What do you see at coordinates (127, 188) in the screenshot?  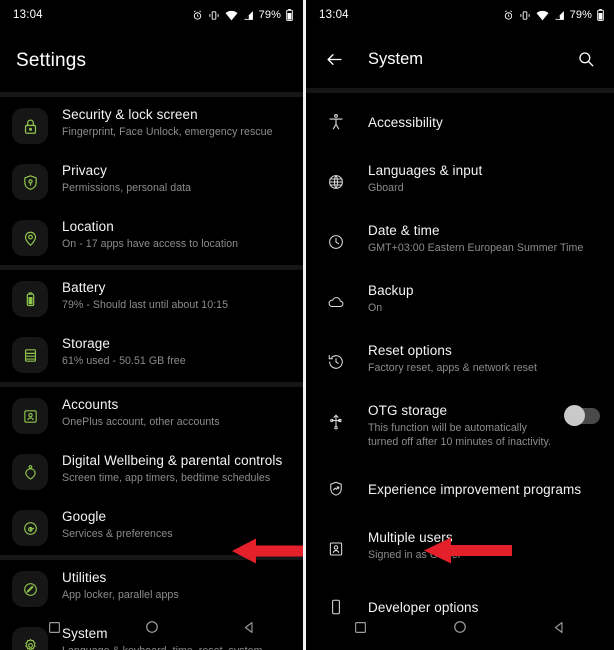 I see `item-subtitle: Permissions, personal data` at bounding box center [127, 188].